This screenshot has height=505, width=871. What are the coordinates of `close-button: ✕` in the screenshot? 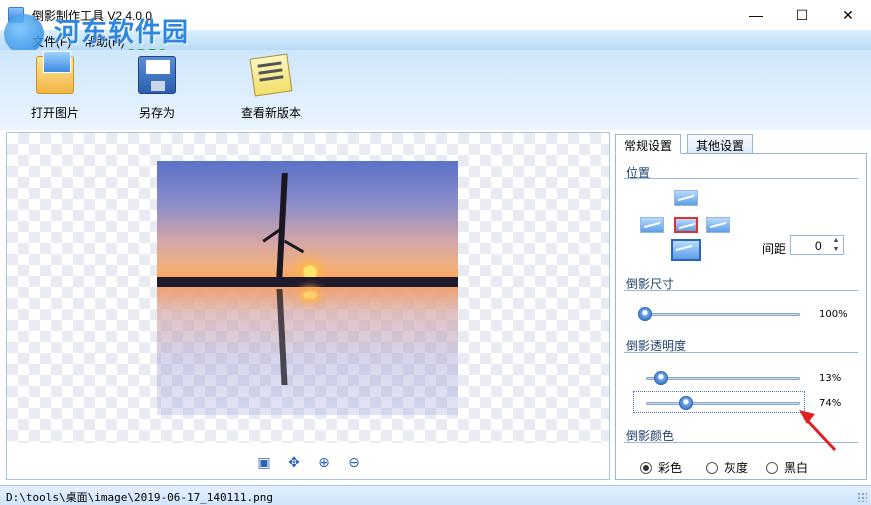 It's located at (848, 15).